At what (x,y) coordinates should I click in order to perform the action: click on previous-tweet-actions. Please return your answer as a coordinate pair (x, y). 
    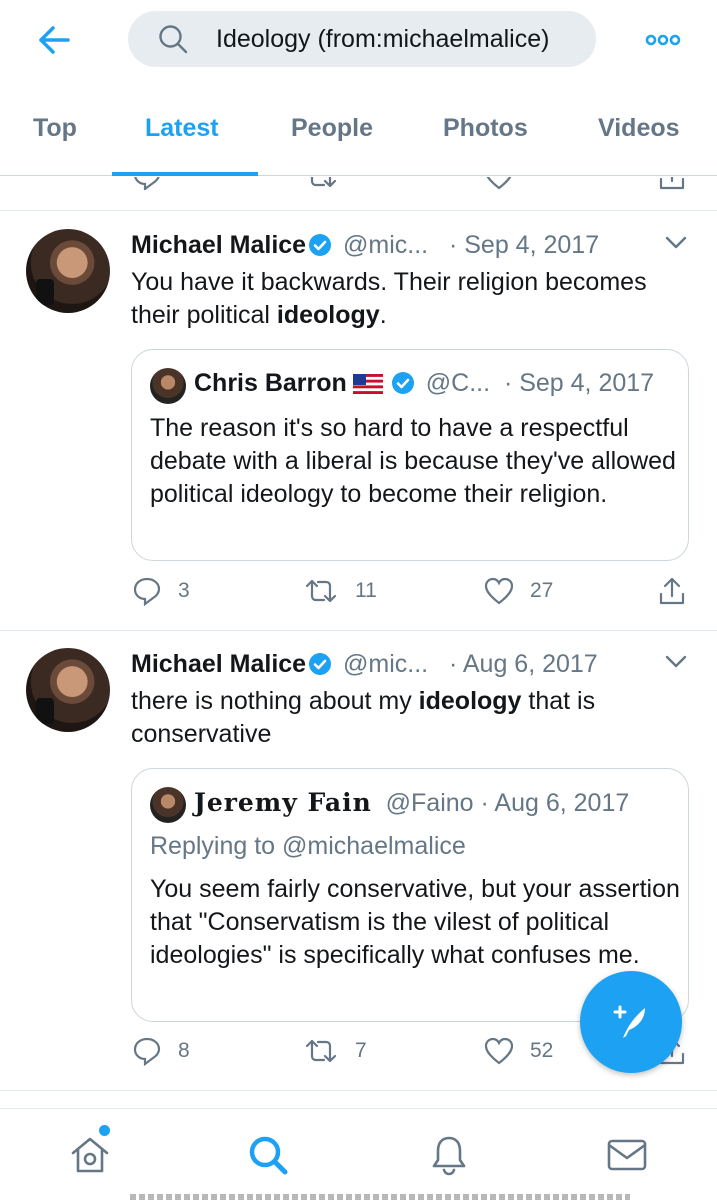
    Looking at the image, I should click on (358, 183).